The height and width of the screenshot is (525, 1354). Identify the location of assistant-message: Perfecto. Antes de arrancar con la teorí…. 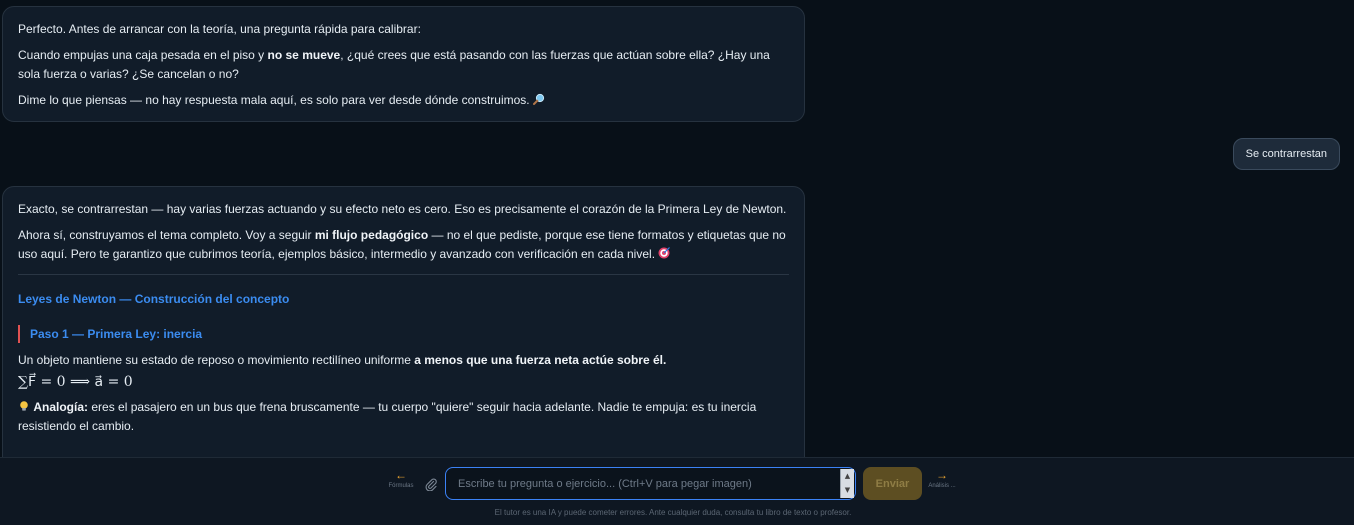
(403, 64).